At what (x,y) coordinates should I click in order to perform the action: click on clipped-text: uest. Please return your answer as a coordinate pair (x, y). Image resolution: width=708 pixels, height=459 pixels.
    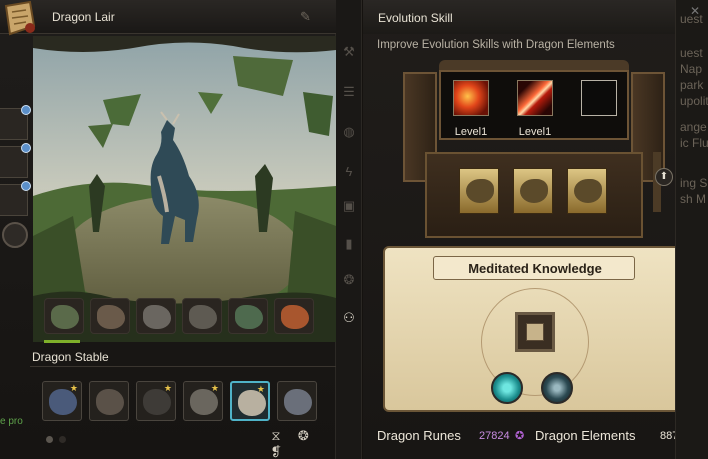
    Looking at the image, I should click on (691, 53).